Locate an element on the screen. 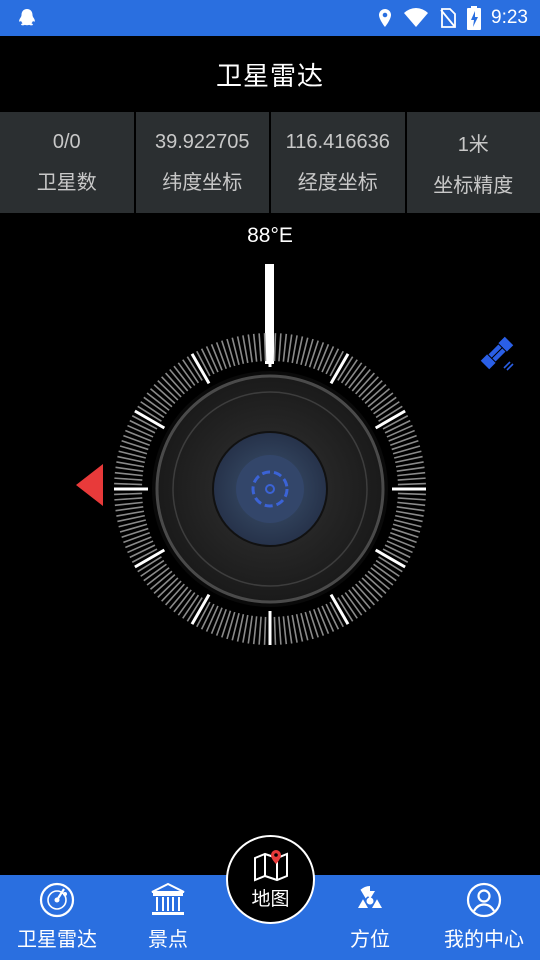 The width and height of the screenshot is (540, 960). stat-label: 经度坐标 is located at coordinates (337, 181).